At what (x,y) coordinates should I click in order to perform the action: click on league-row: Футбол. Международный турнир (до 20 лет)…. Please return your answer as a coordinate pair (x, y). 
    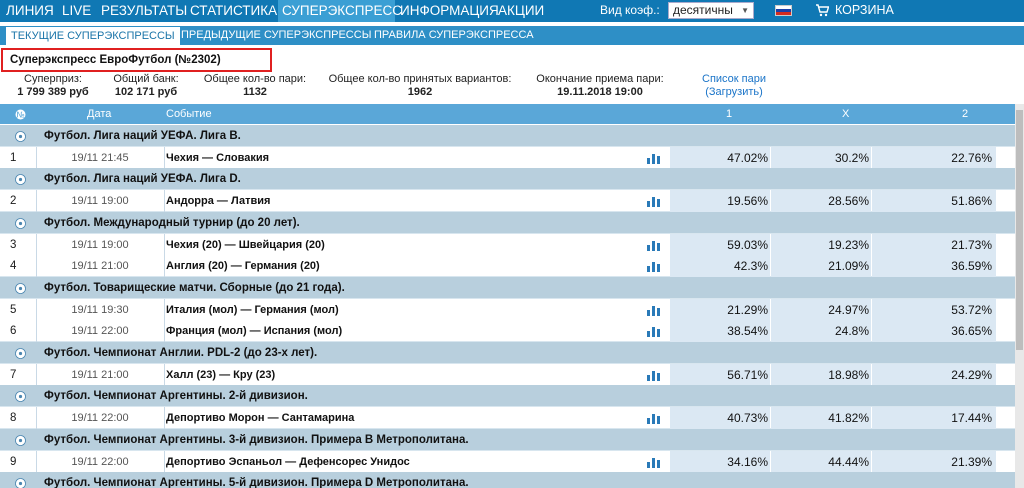
    Looking at the image, I should click on (510, 222).